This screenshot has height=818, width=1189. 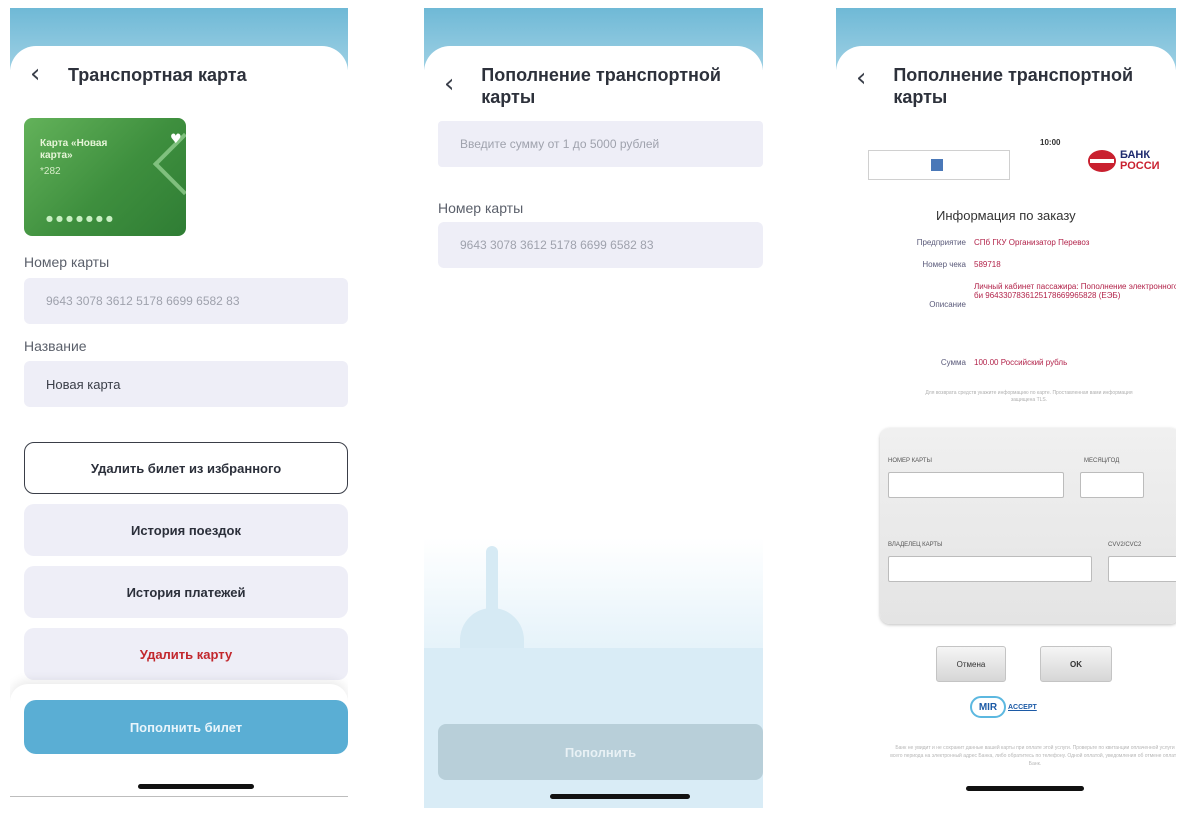 I want to click on merchant-logo-box, so click(x=939, y=165).